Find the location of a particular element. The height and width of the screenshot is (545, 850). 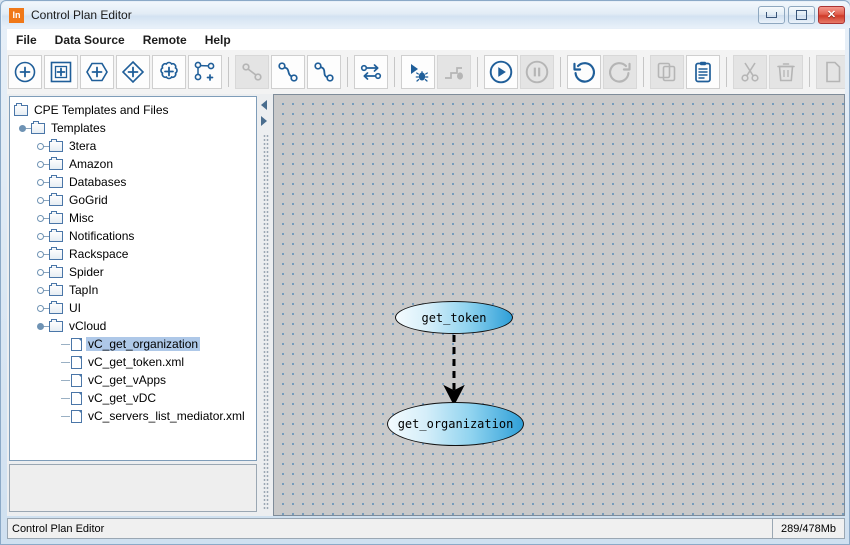

copy-button is located at coordinates (667, 72).